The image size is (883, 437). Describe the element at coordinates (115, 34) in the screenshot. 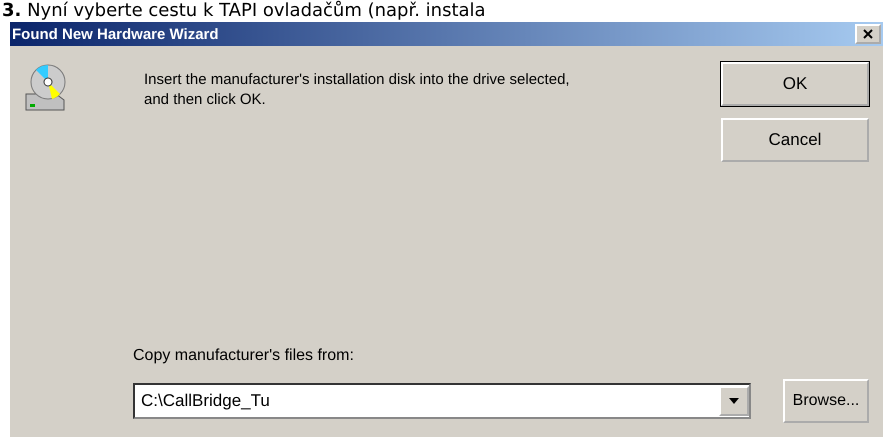

I see `window-title: Found New Hardware Wizard` at that location.